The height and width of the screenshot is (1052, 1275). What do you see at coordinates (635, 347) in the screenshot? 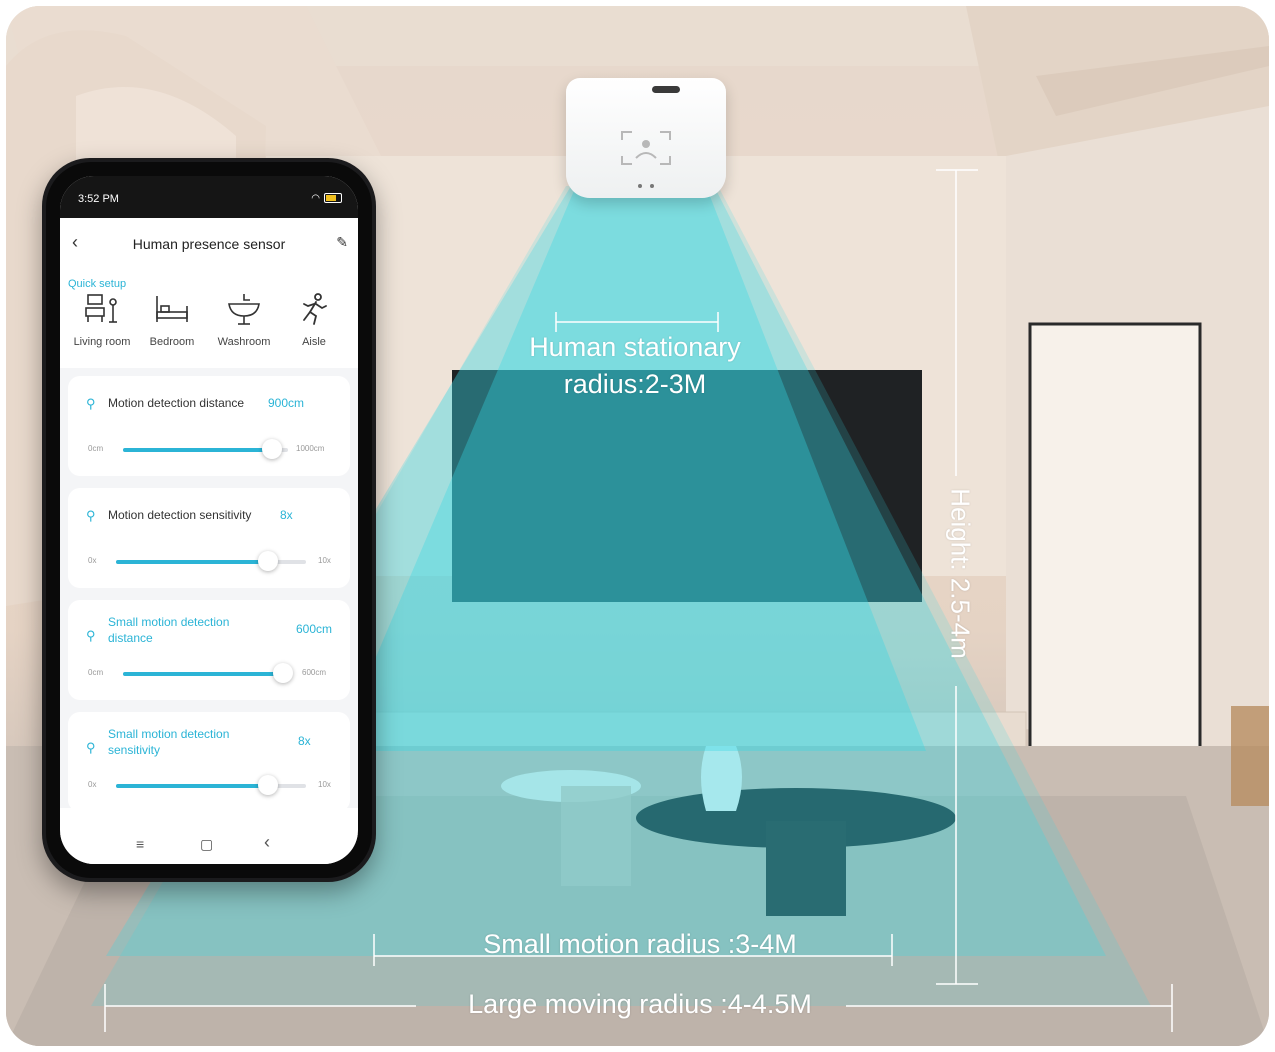
I see `stationary-radius-label: Human stationary` at bounding box center [635, 347].